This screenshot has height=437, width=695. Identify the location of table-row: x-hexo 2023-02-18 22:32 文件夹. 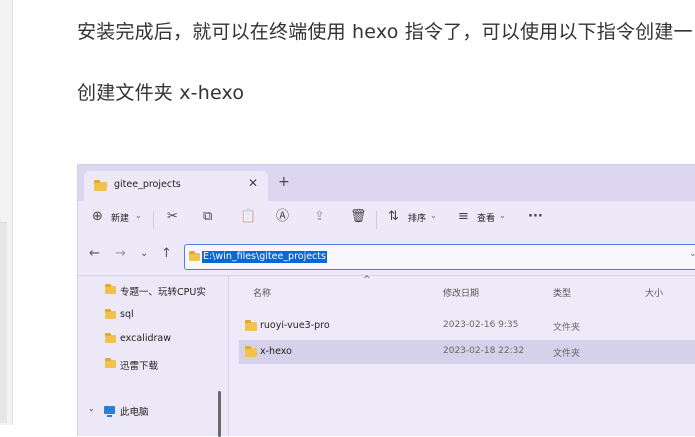
(467, 352).